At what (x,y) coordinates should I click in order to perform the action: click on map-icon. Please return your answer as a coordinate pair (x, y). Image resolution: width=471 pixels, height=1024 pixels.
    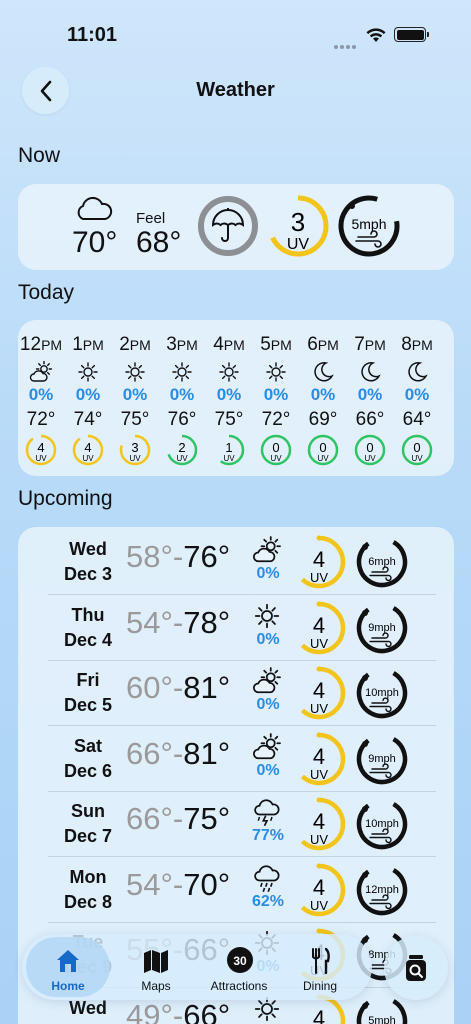
    Looking at the image, I should click on (156, 961).